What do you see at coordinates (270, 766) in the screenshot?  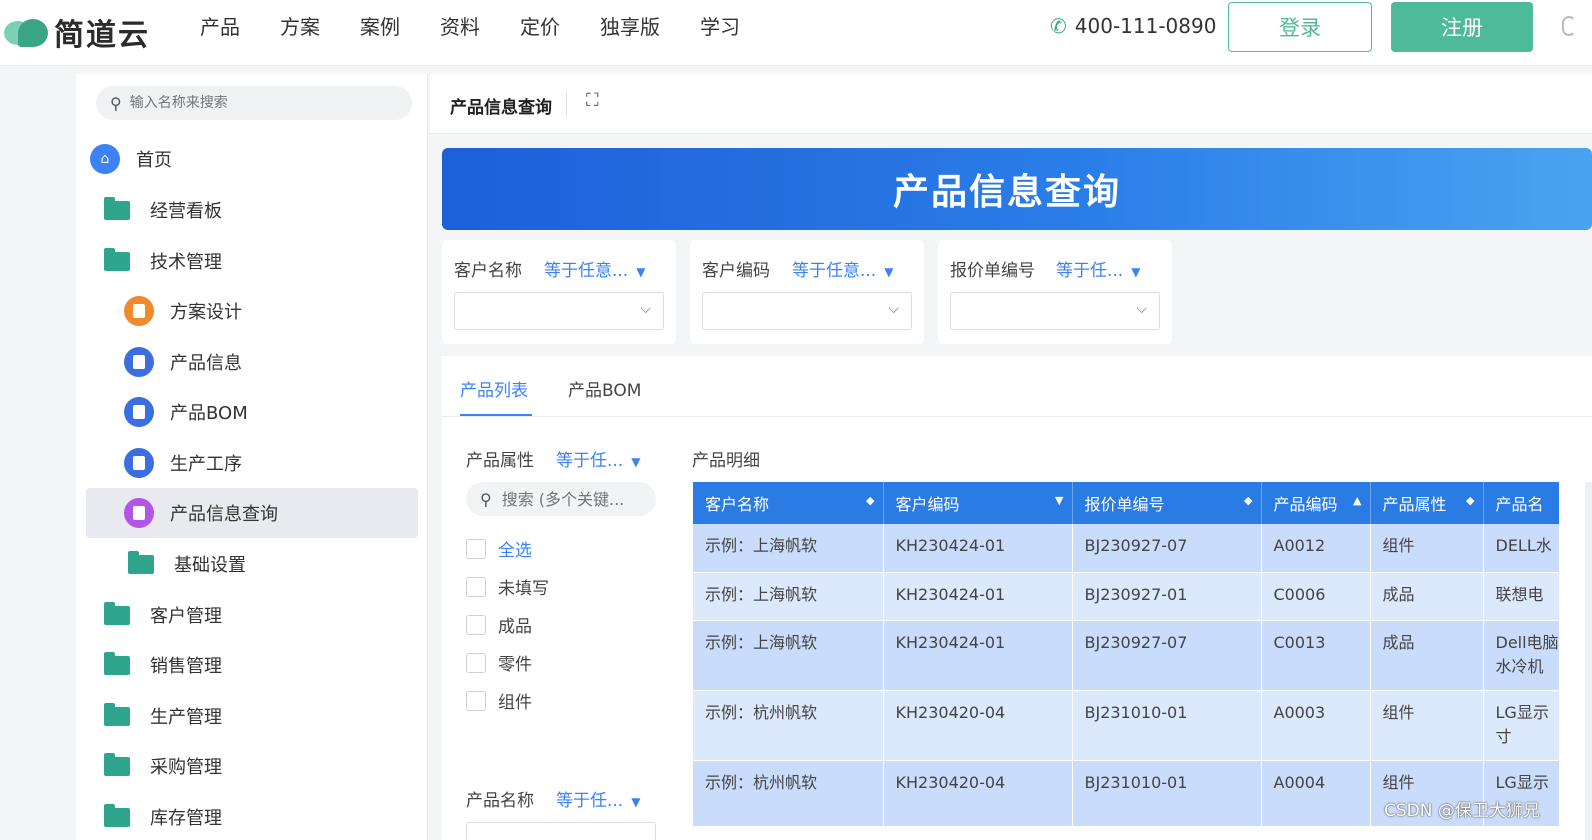 I see `sidebar-item-purchasing: 采购管理` at bounding box center [270, 766].